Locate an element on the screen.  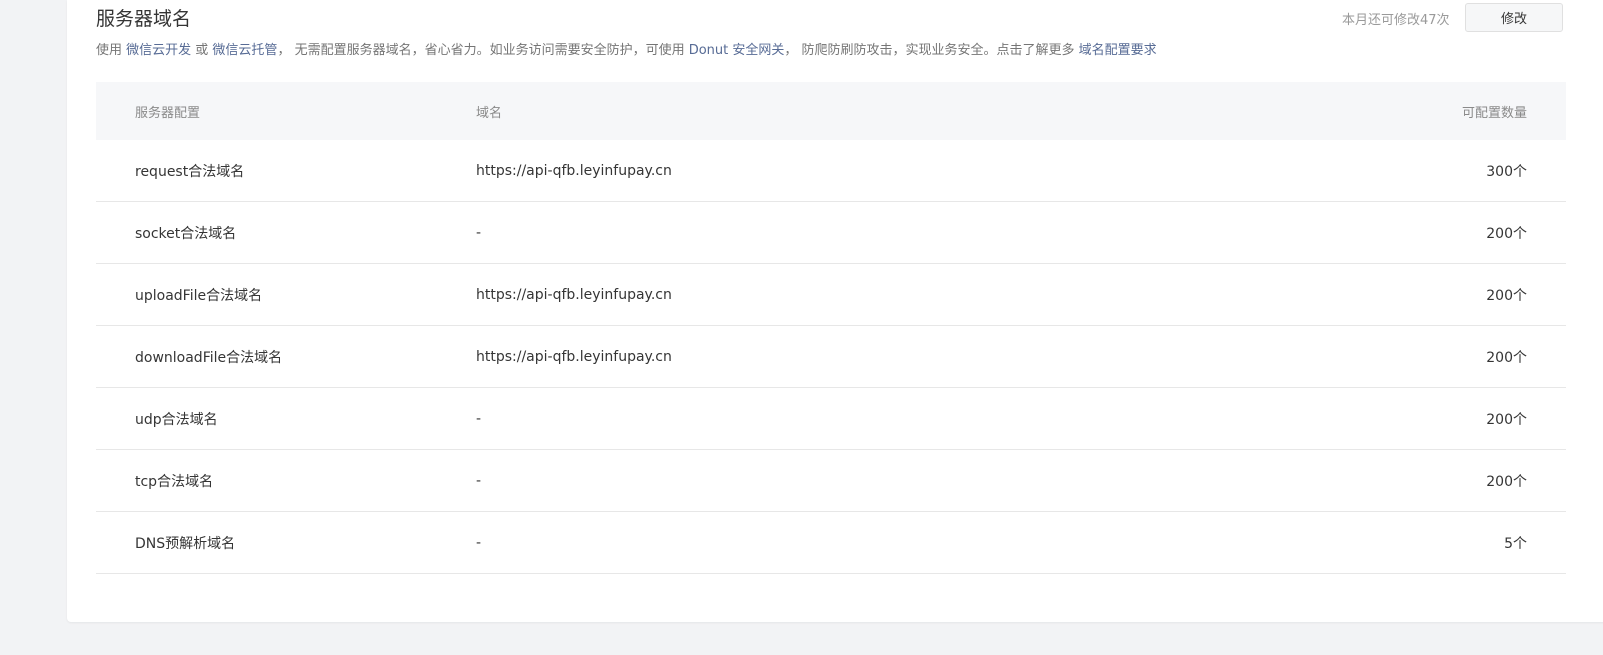
header-config: 服务器配置 is located at coordinates (168, 113).